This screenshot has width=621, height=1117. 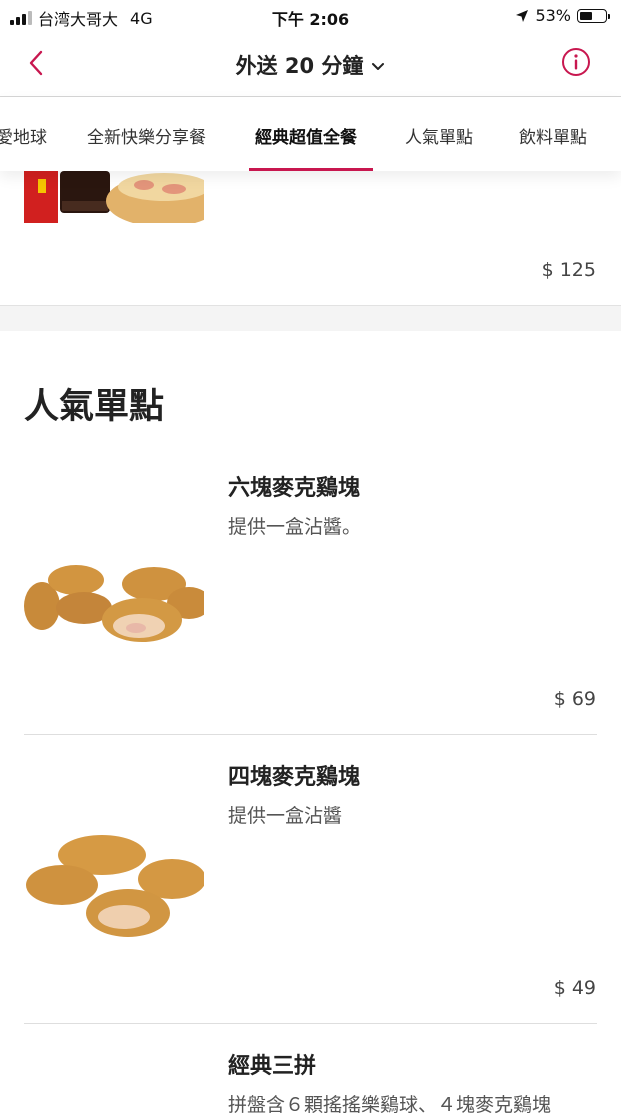 I want to click on status-bar: 台湾大哥大 4G 下午 2:06 53%, so click(x=310, y=17).